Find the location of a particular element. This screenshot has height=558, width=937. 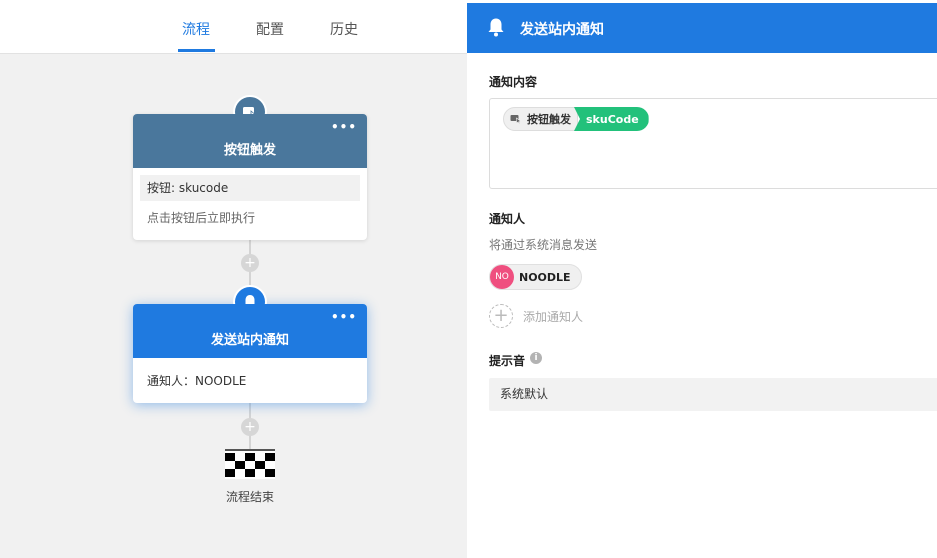

panel-title: 发送站内通知 is located at coordinates (562, 30).